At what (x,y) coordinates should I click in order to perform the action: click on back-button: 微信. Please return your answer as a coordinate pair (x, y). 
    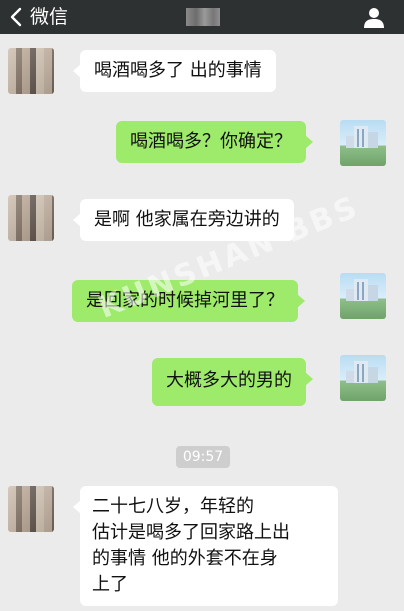
    Looking at the image, I should click on (37, 17).